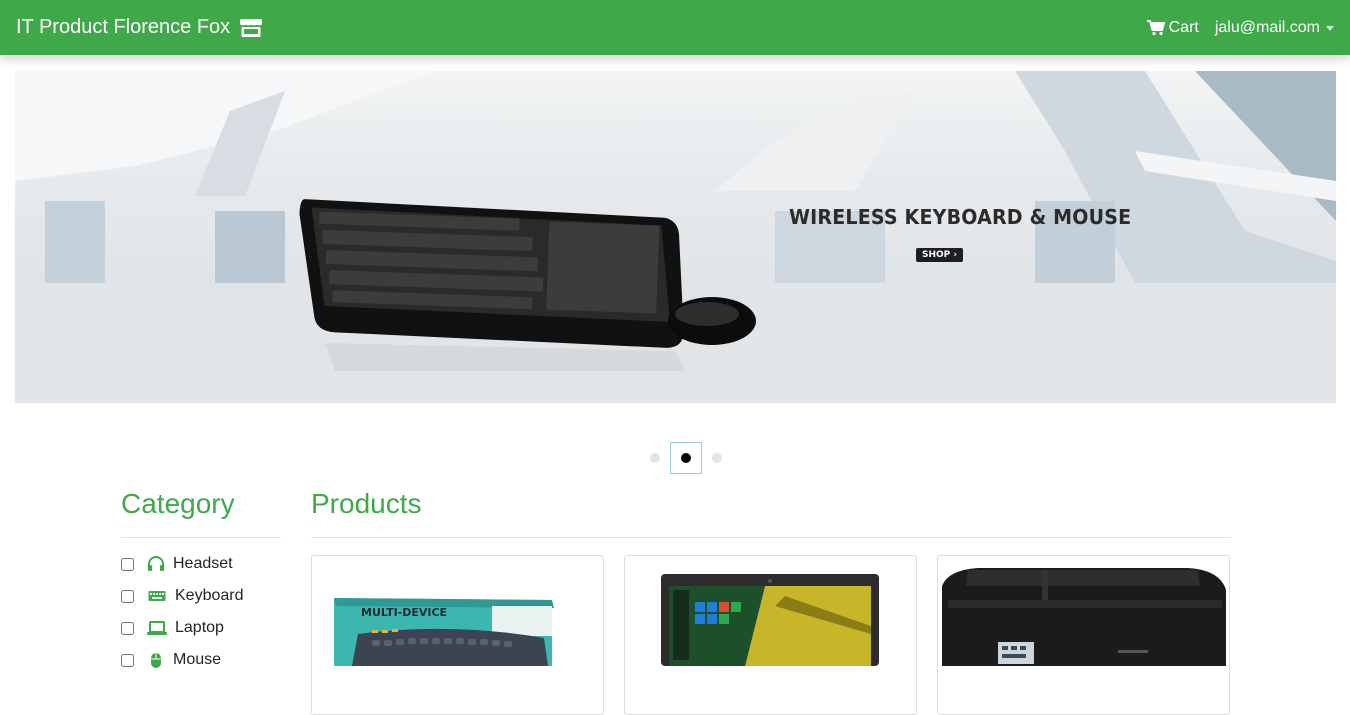  I want to click on nav-right: Cart jalu@mail.com, so click(1232, 28).